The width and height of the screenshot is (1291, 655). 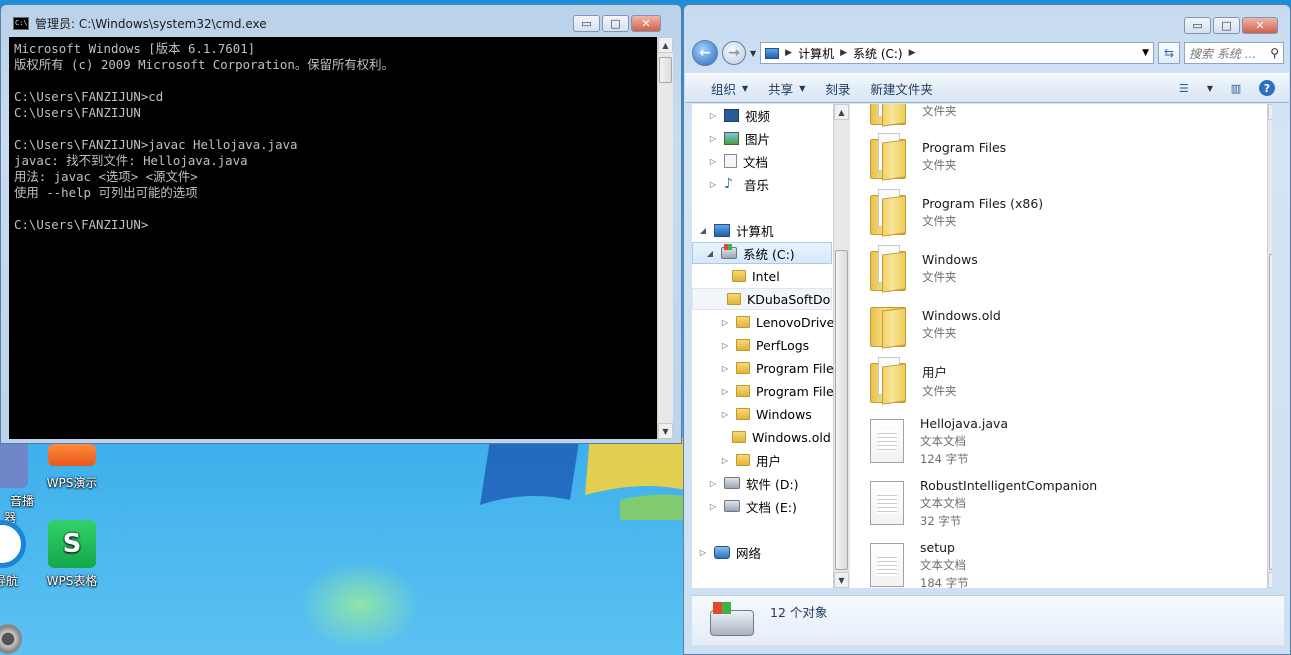 What do you see at coordinates (781, 89) in the screenshot?
I see `share-label: 共享` at bounding box center [781, 89].